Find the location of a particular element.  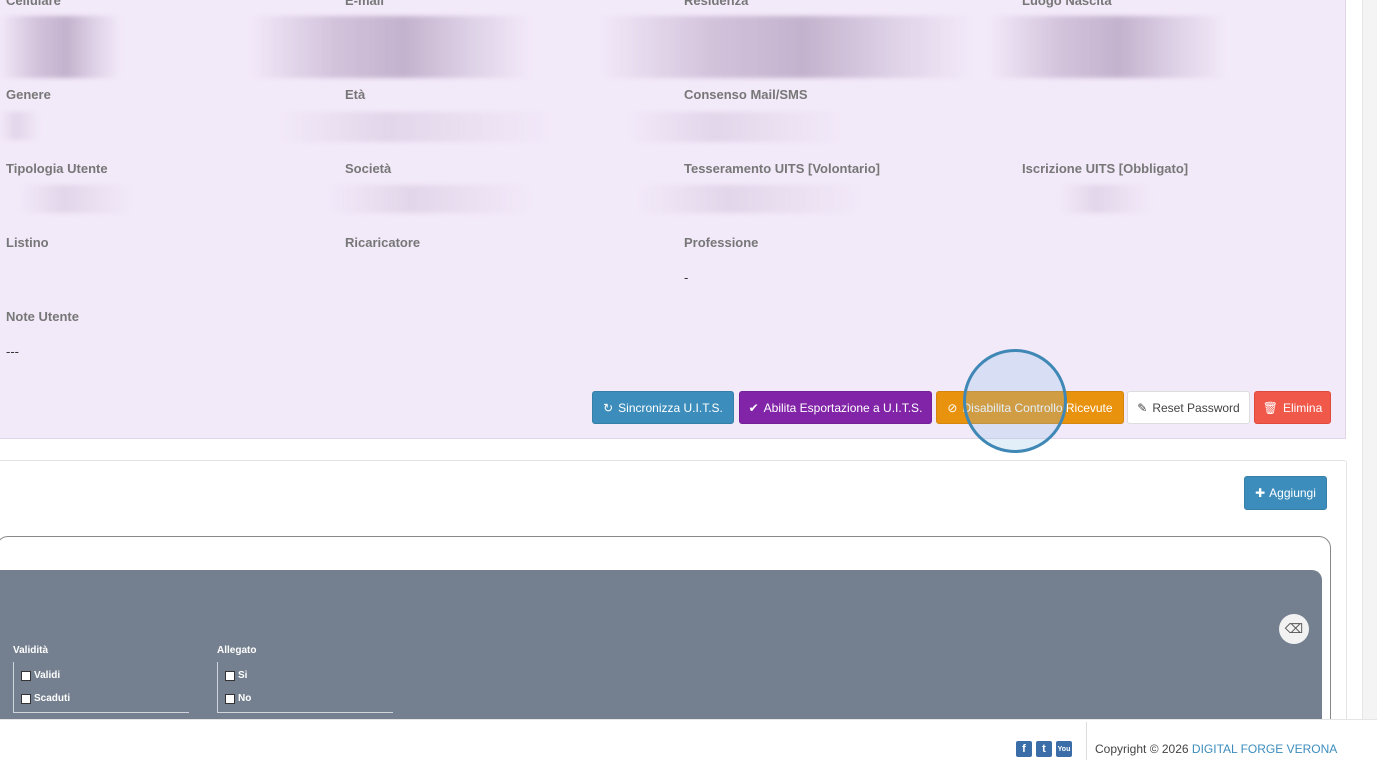

field-residenza: Residenza is located at coordinates (716, 4).